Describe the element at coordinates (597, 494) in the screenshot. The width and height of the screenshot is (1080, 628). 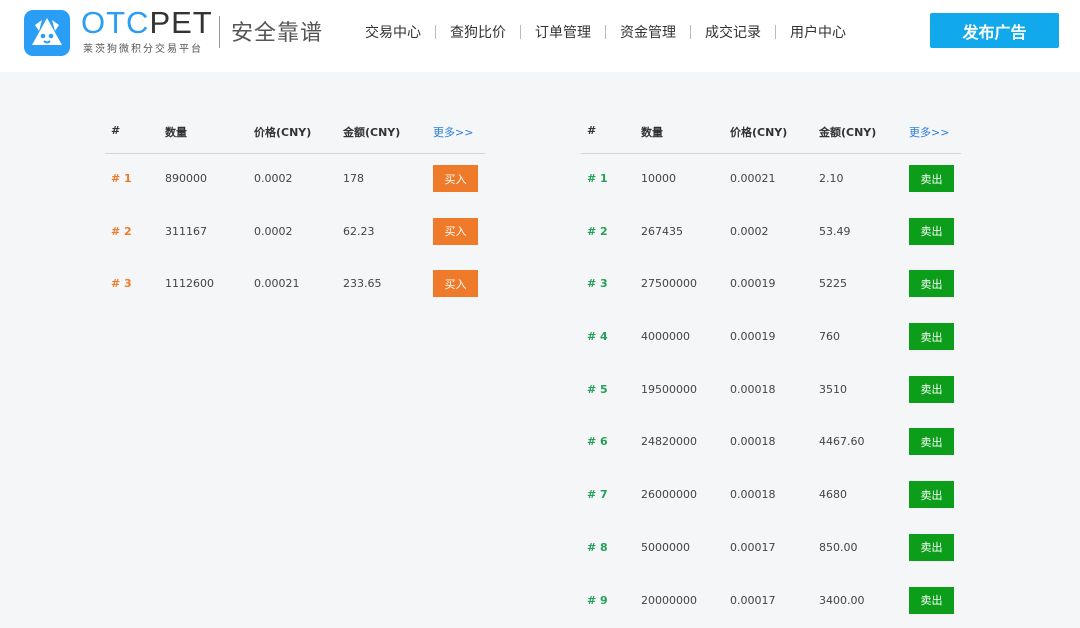
I see `row-index: # 7` at that location.